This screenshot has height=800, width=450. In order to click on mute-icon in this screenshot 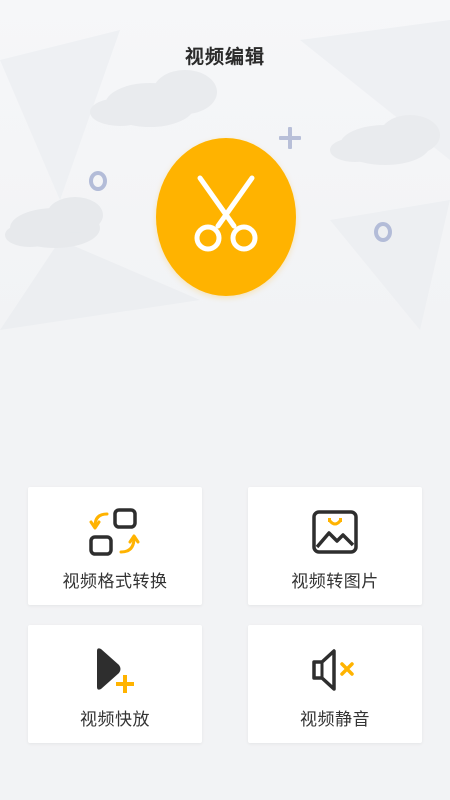, I will do `click(333, 670)`.